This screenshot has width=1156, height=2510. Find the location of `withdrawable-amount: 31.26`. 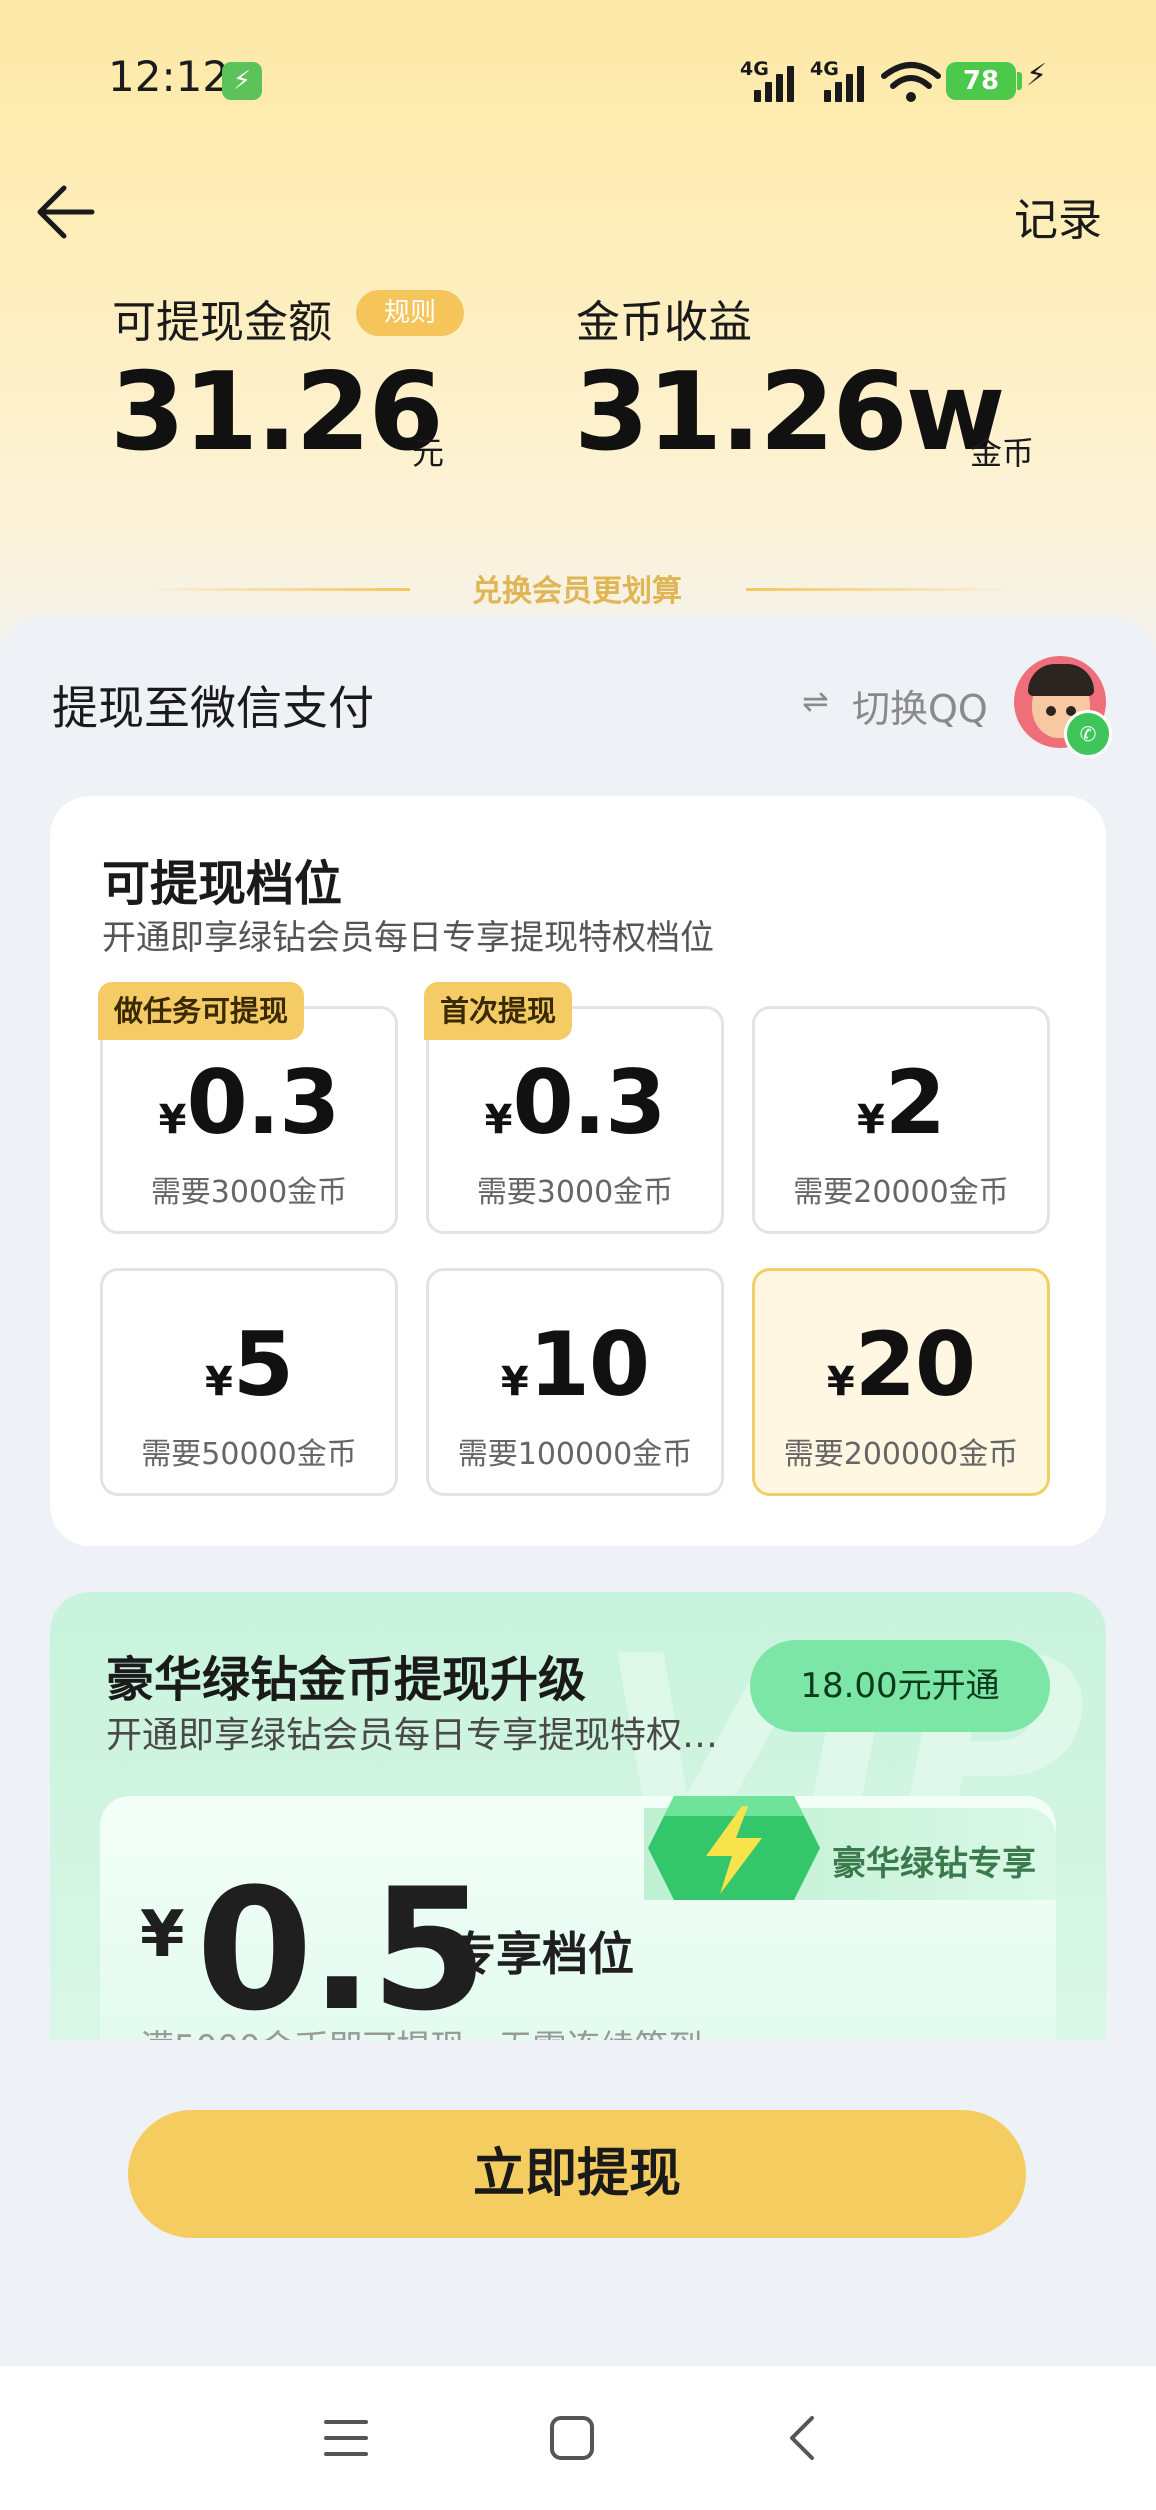

withdrawable-amount: 31.26 is located at coordinates (277, 412).